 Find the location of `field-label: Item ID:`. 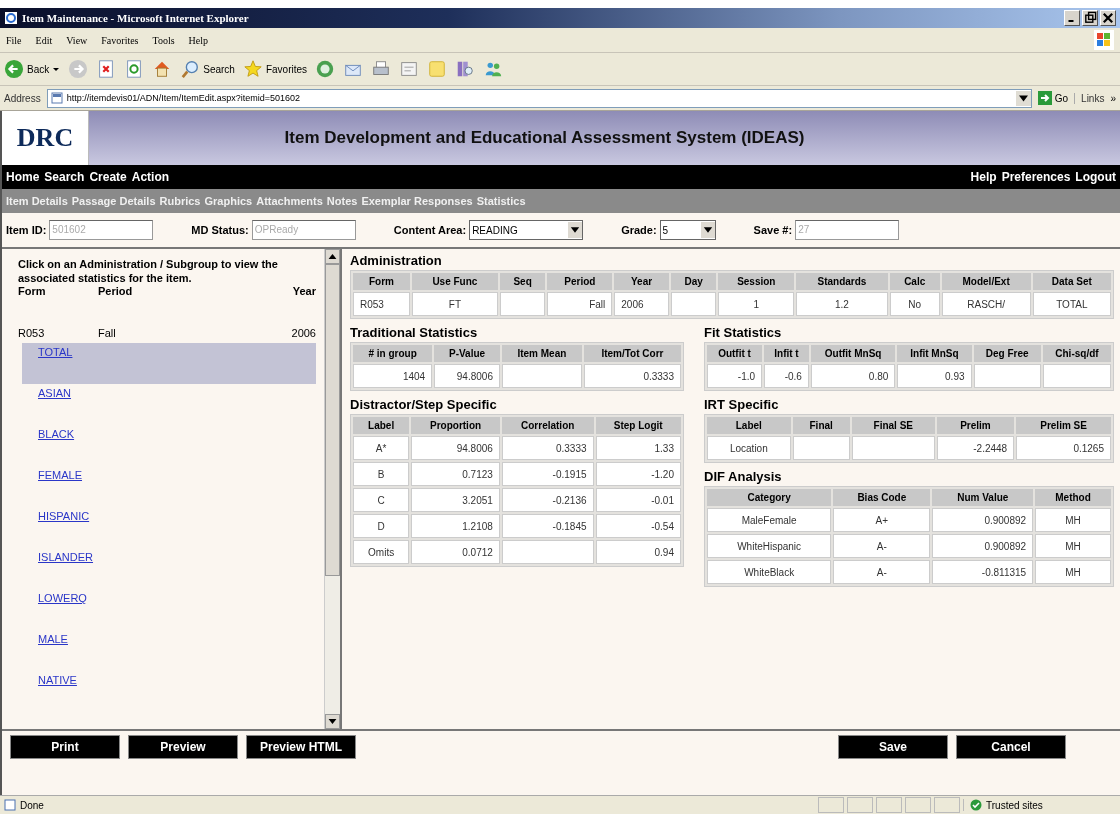

field-label: Item ID: is located at coordinates (26, 230).